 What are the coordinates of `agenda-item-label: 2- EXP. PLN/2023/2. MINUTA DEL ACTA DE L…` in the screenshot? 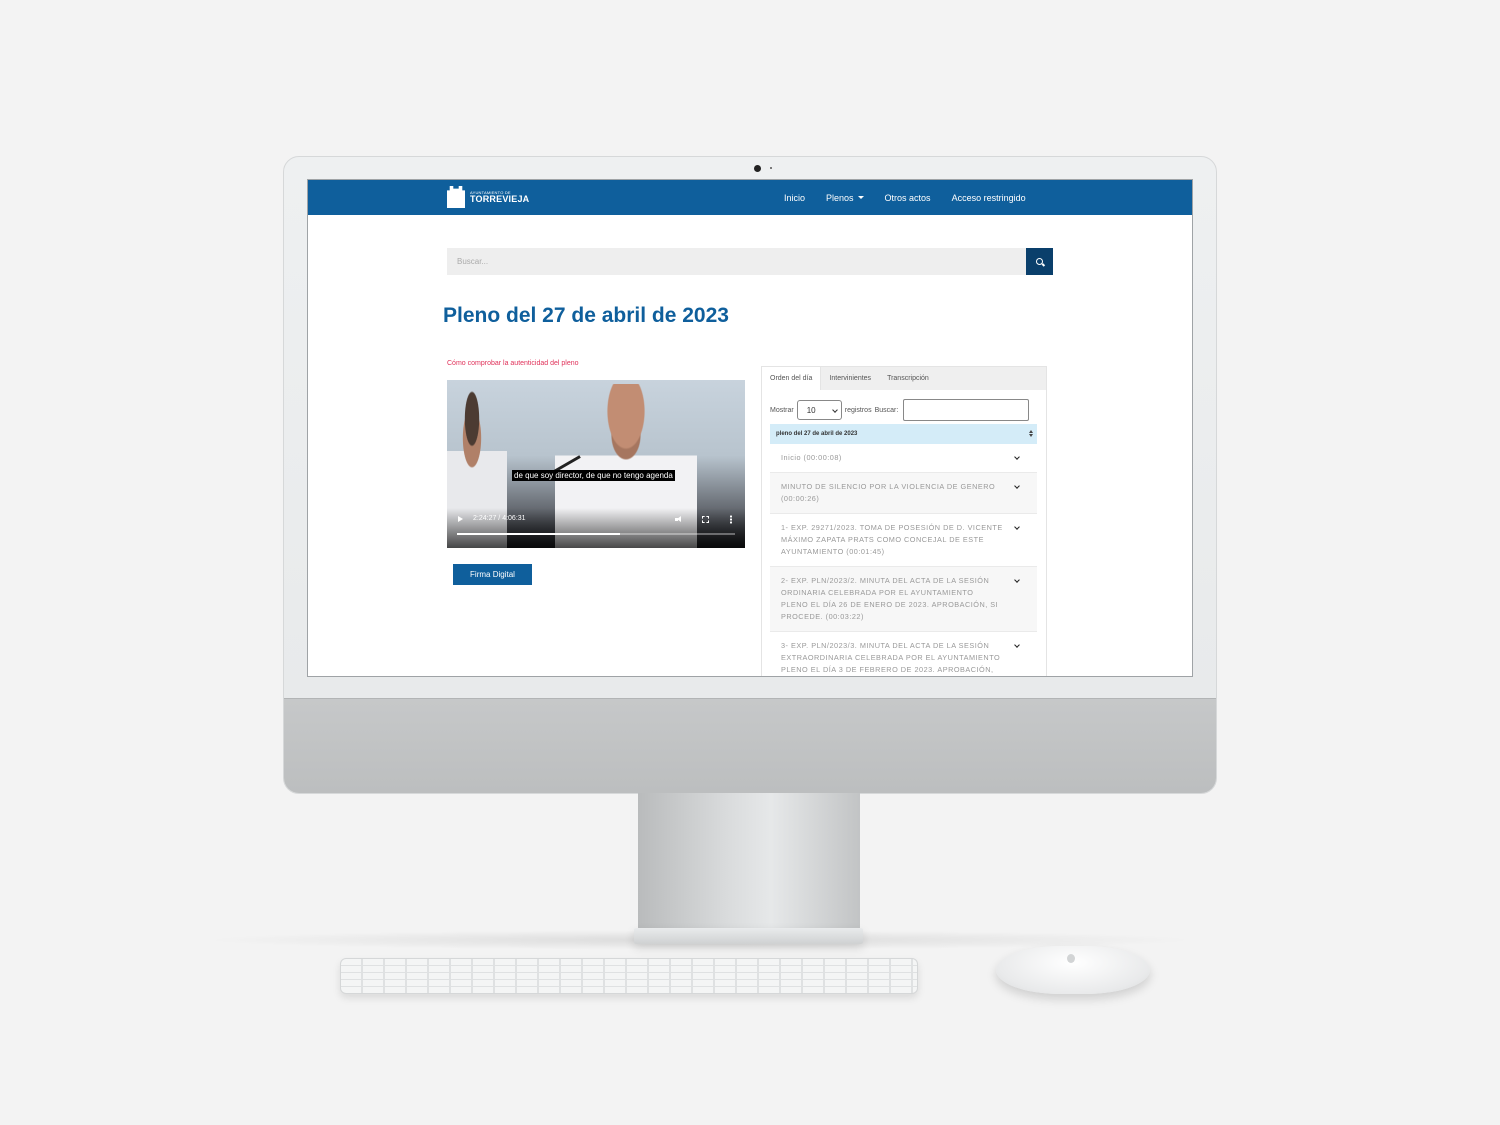 It's located at (890, 598).